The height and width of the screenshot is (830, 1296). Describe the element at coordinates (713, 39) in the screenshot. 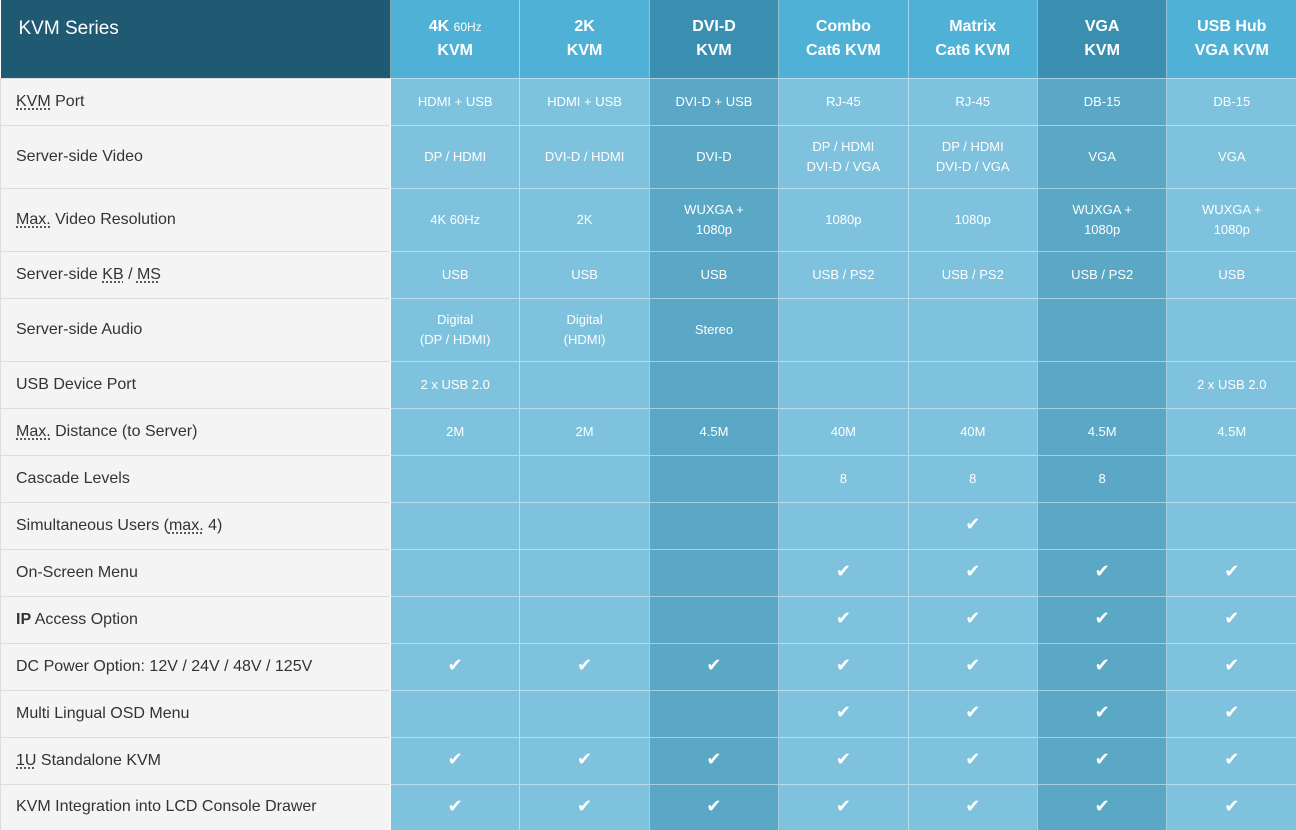

I see `column-header-2: DVI-DKVM` at that location.